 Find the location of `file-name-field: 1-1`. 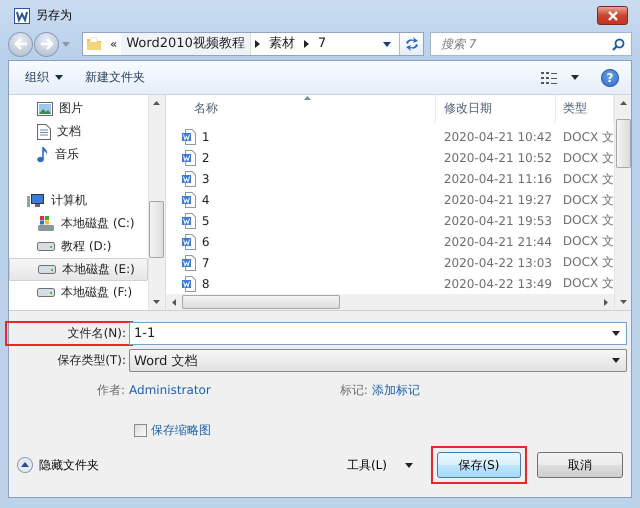

file-name-field: 1-1 is located at coordinates (378, 333).